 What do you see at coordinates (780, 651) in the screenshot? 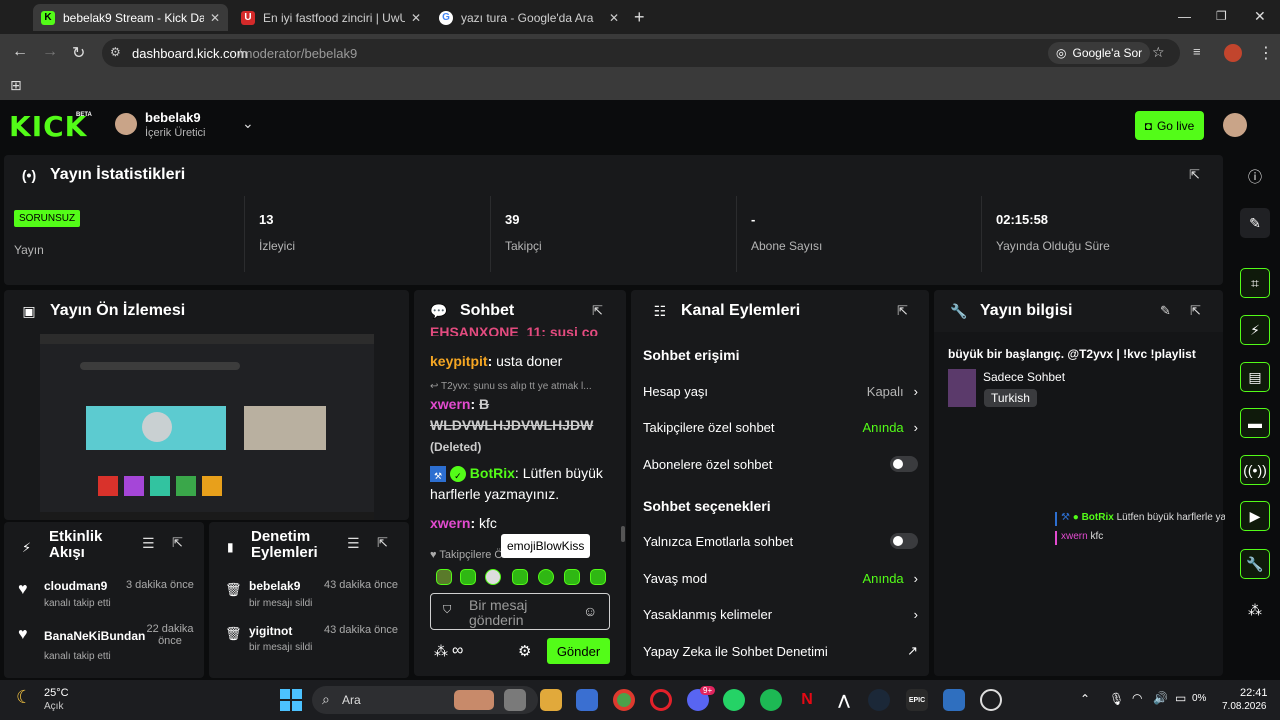
I see `ai-moderation-row: Yapay Zeka ile Sohbet Denetimi ↗` at bounding box center [780, 651].